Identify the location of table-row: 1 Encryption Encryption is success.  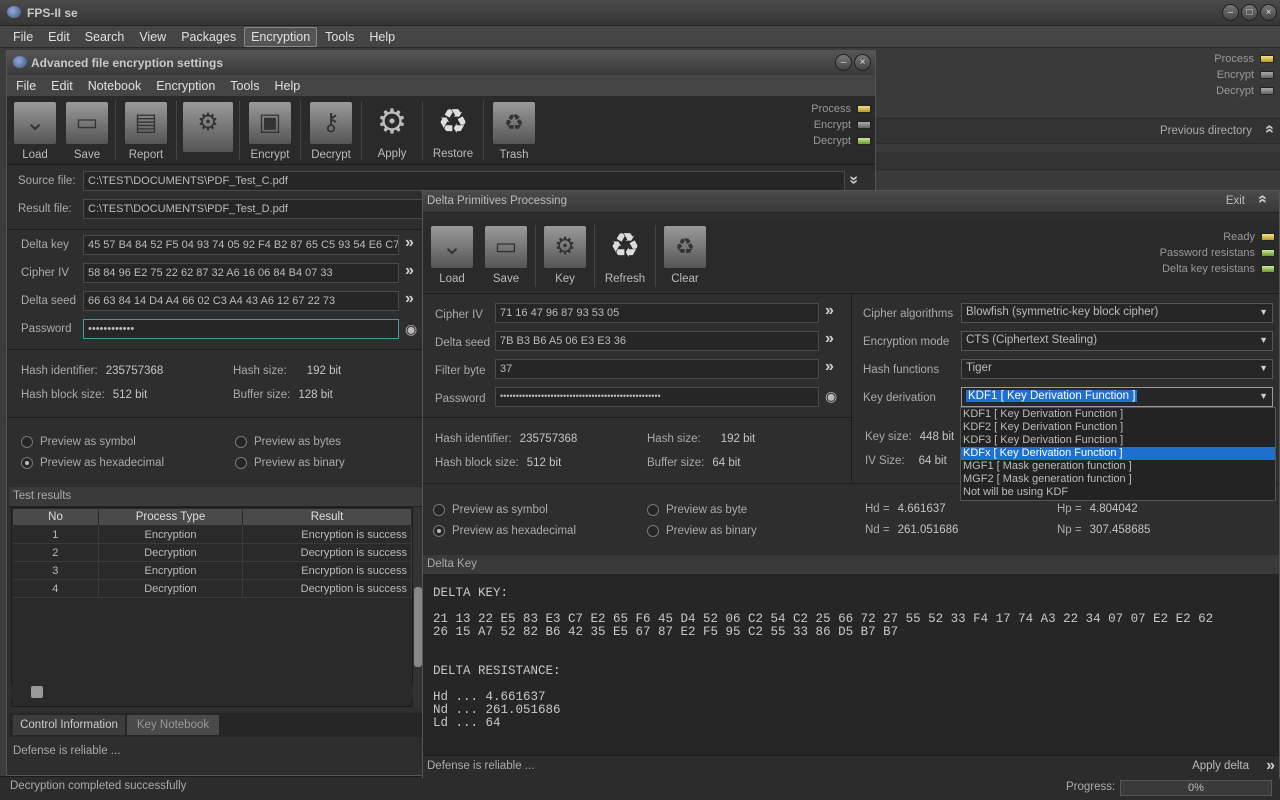
(212, 534).